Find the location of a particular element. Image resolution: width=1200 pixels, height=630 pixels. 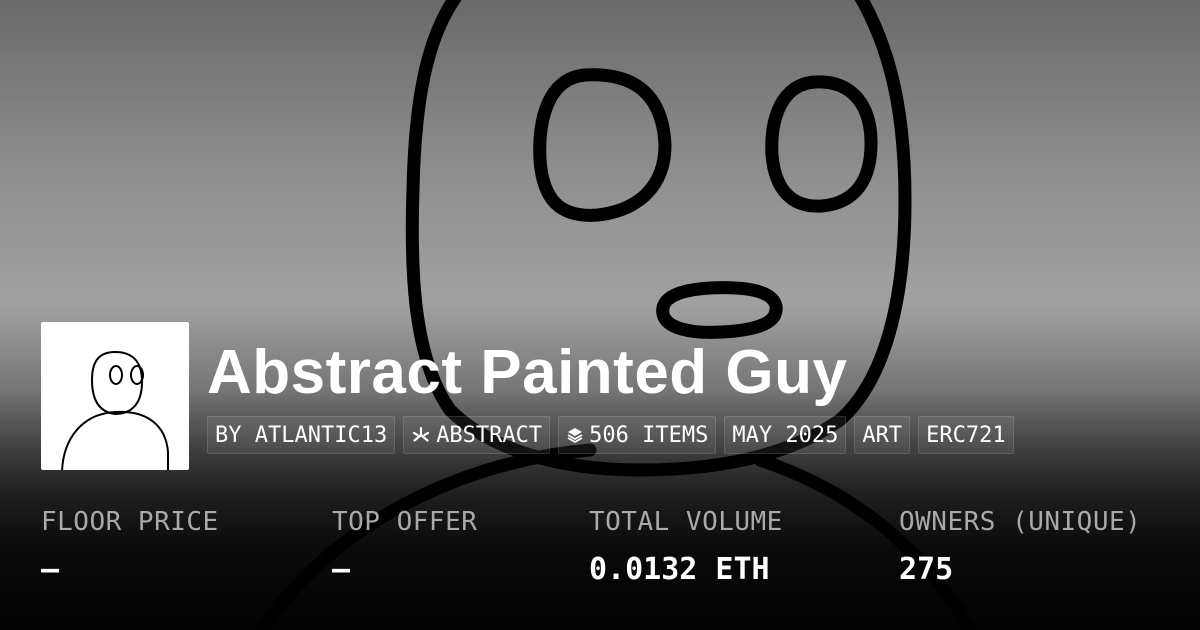

category-label: ART is located at coordinates (882, 435).